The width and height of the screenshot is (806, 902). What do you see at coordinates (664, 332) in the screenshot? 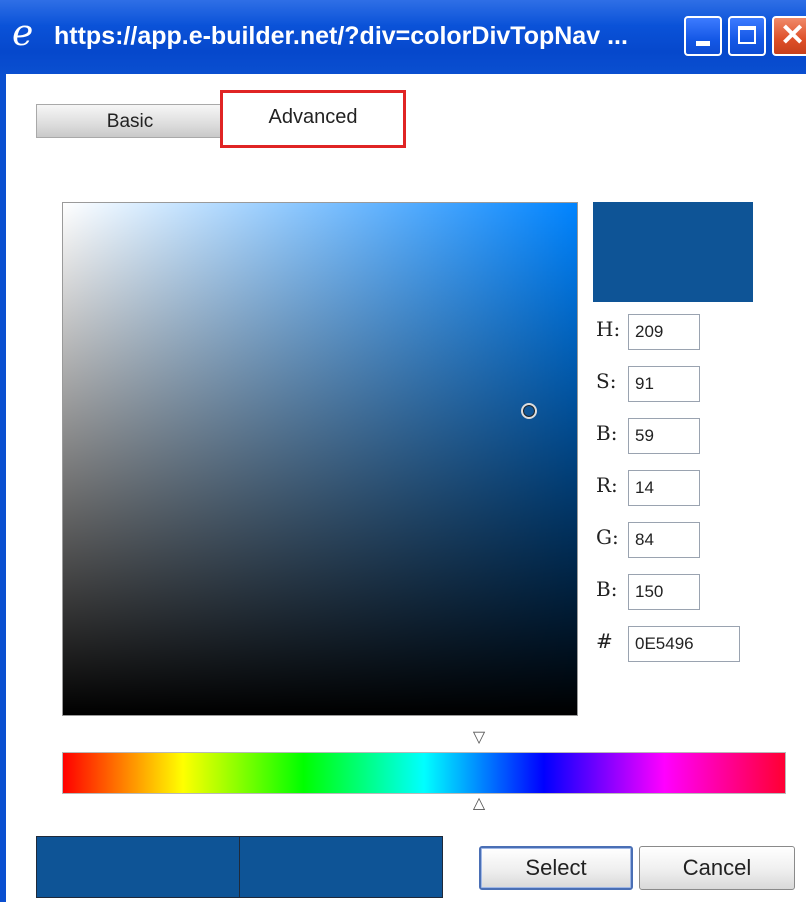
I see `hue-input` at bounding box center [664, 332].